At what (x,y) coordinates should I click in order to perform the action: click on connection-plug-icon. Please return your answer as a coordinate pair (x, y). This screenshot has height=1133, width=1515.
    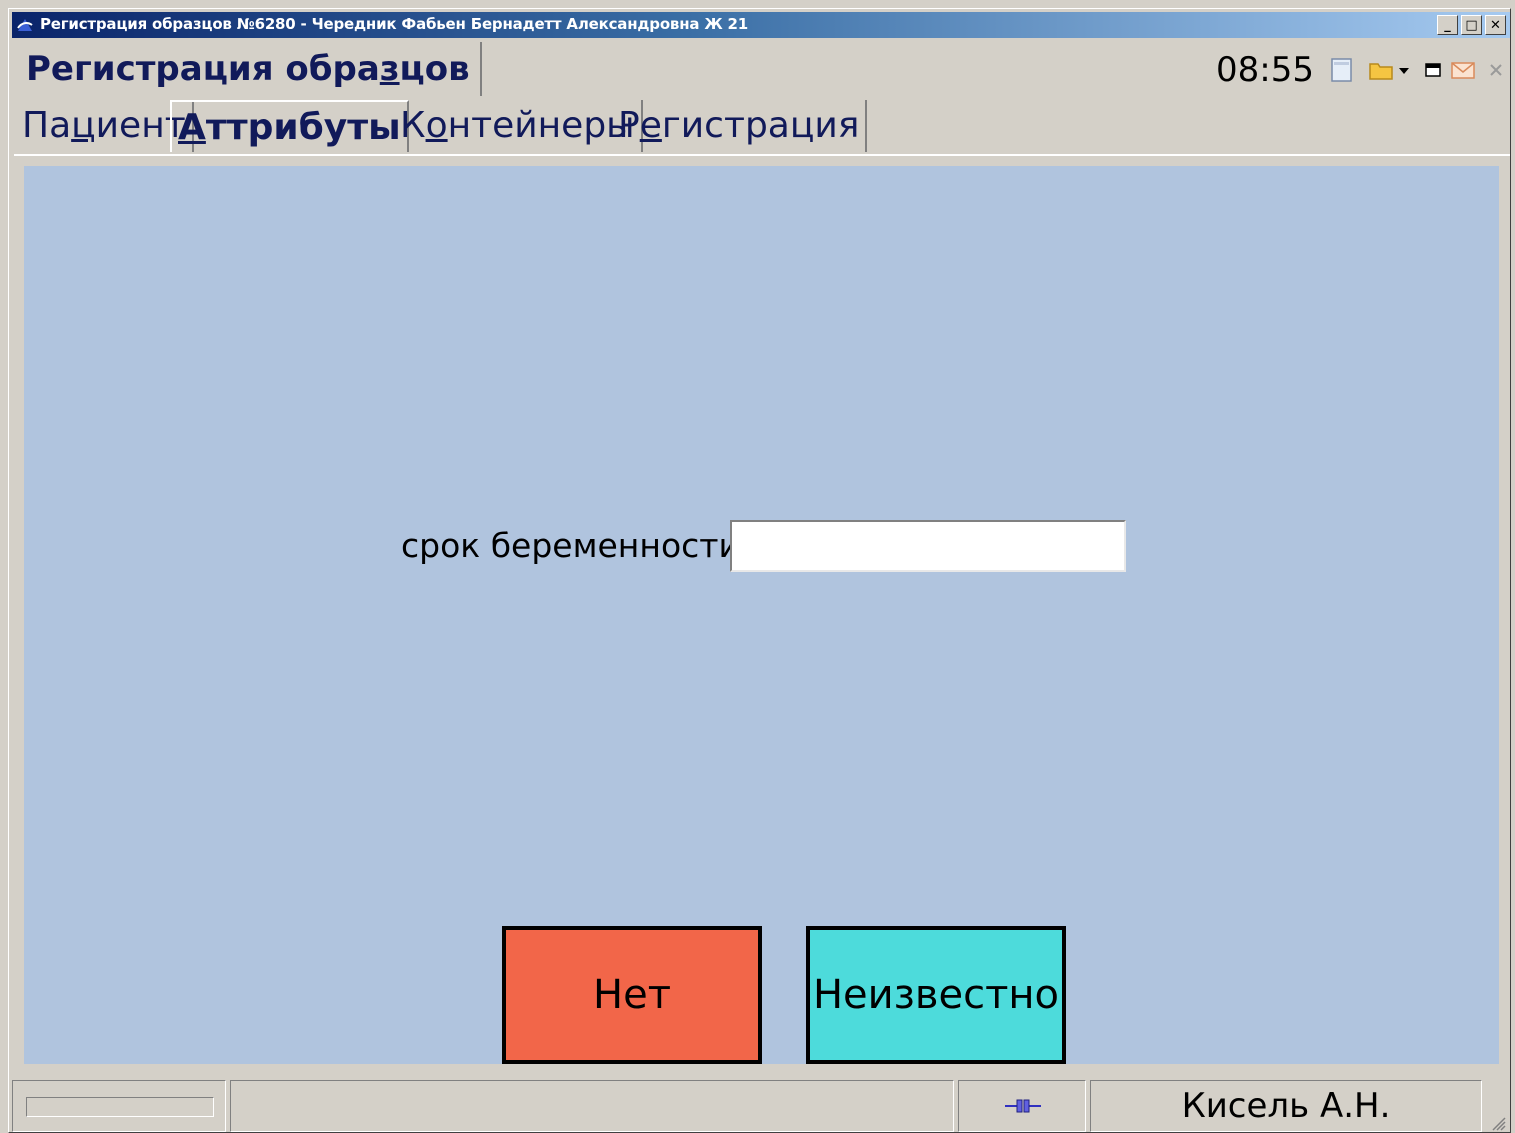
    Looking at the image, I should click on (1023, 1106).